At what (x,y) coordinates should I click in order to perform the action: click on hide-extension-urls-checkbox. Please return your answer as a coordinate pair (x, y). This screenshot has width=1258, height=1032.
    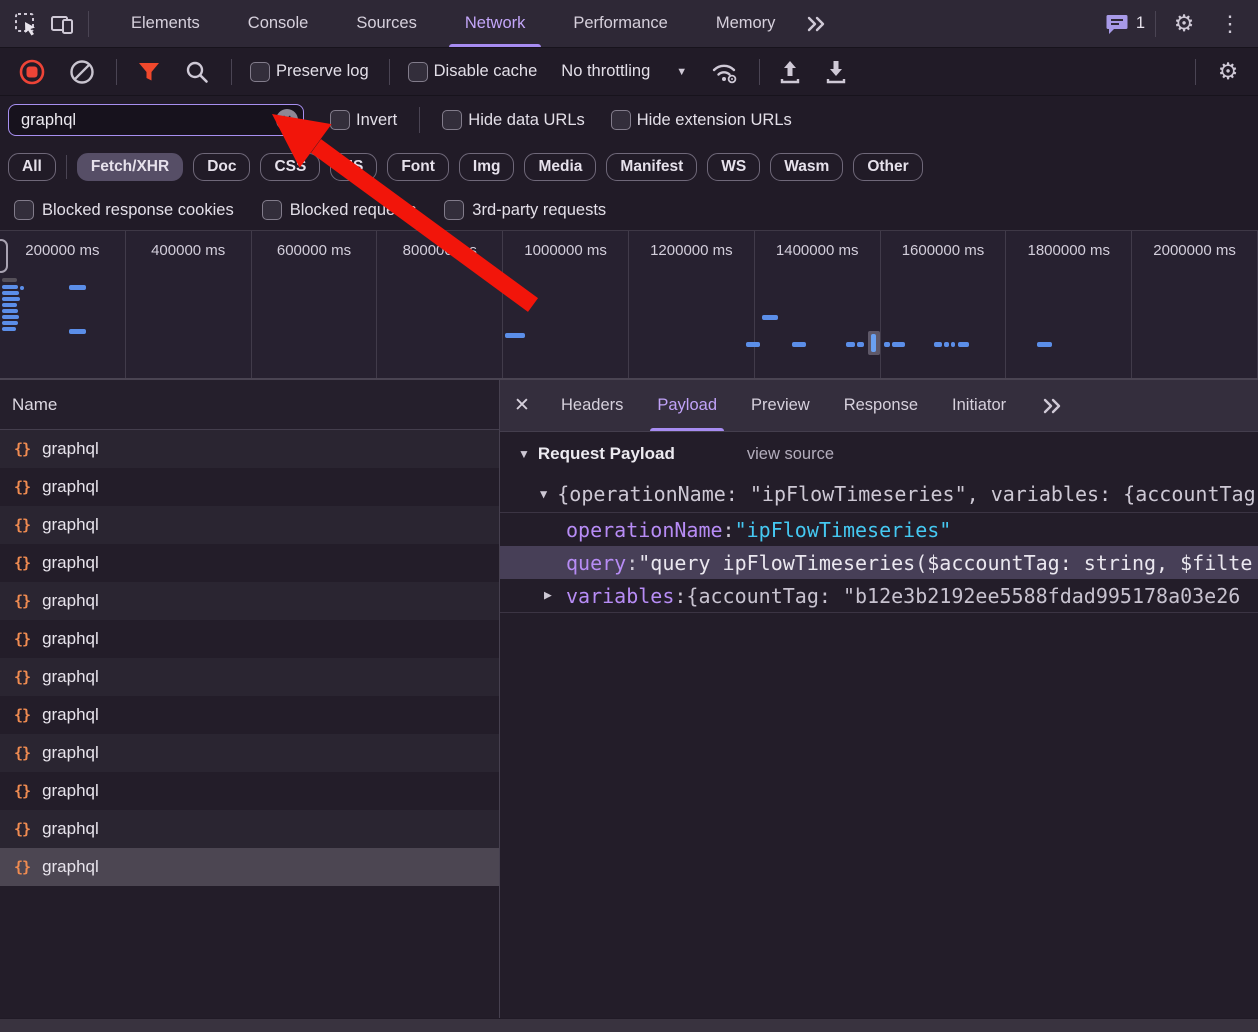
    Looking at the image, I should click on (620, 120).